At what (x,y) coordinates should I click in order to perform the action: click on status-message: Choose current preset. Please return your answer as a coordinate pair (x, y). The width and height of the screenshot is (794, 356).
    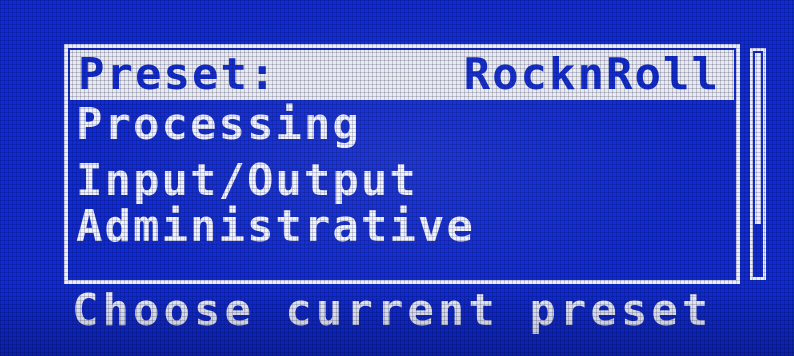
    Looking at the image, I should click on (392, 310).